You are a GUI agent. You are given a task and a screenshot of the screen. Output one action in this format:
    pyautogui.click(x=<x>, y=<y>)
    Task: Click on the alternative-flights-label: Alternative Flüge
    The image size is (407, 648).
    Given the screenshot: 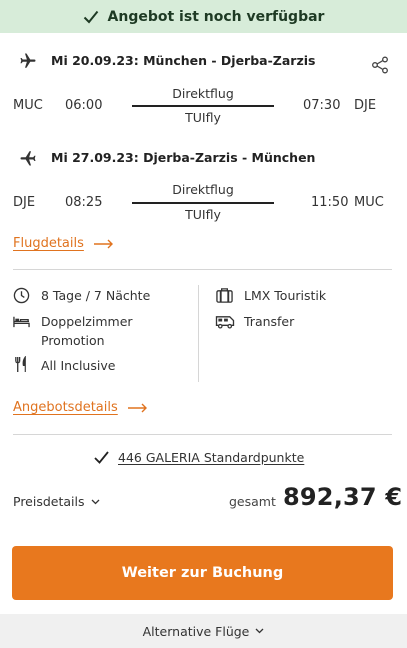 What is the action you would take?
    pyautogui.click(x=196, y=631)
    